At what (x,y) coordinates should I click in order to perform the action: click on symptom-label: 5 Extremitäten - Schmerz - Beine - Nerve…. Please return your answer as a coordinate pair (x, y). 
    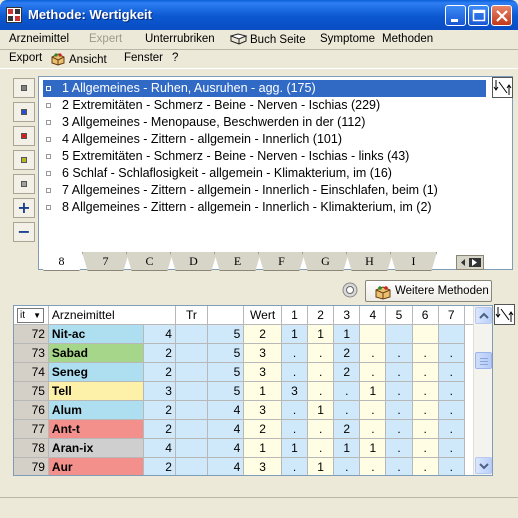
    Looking at the image, I should click on (236, 156).